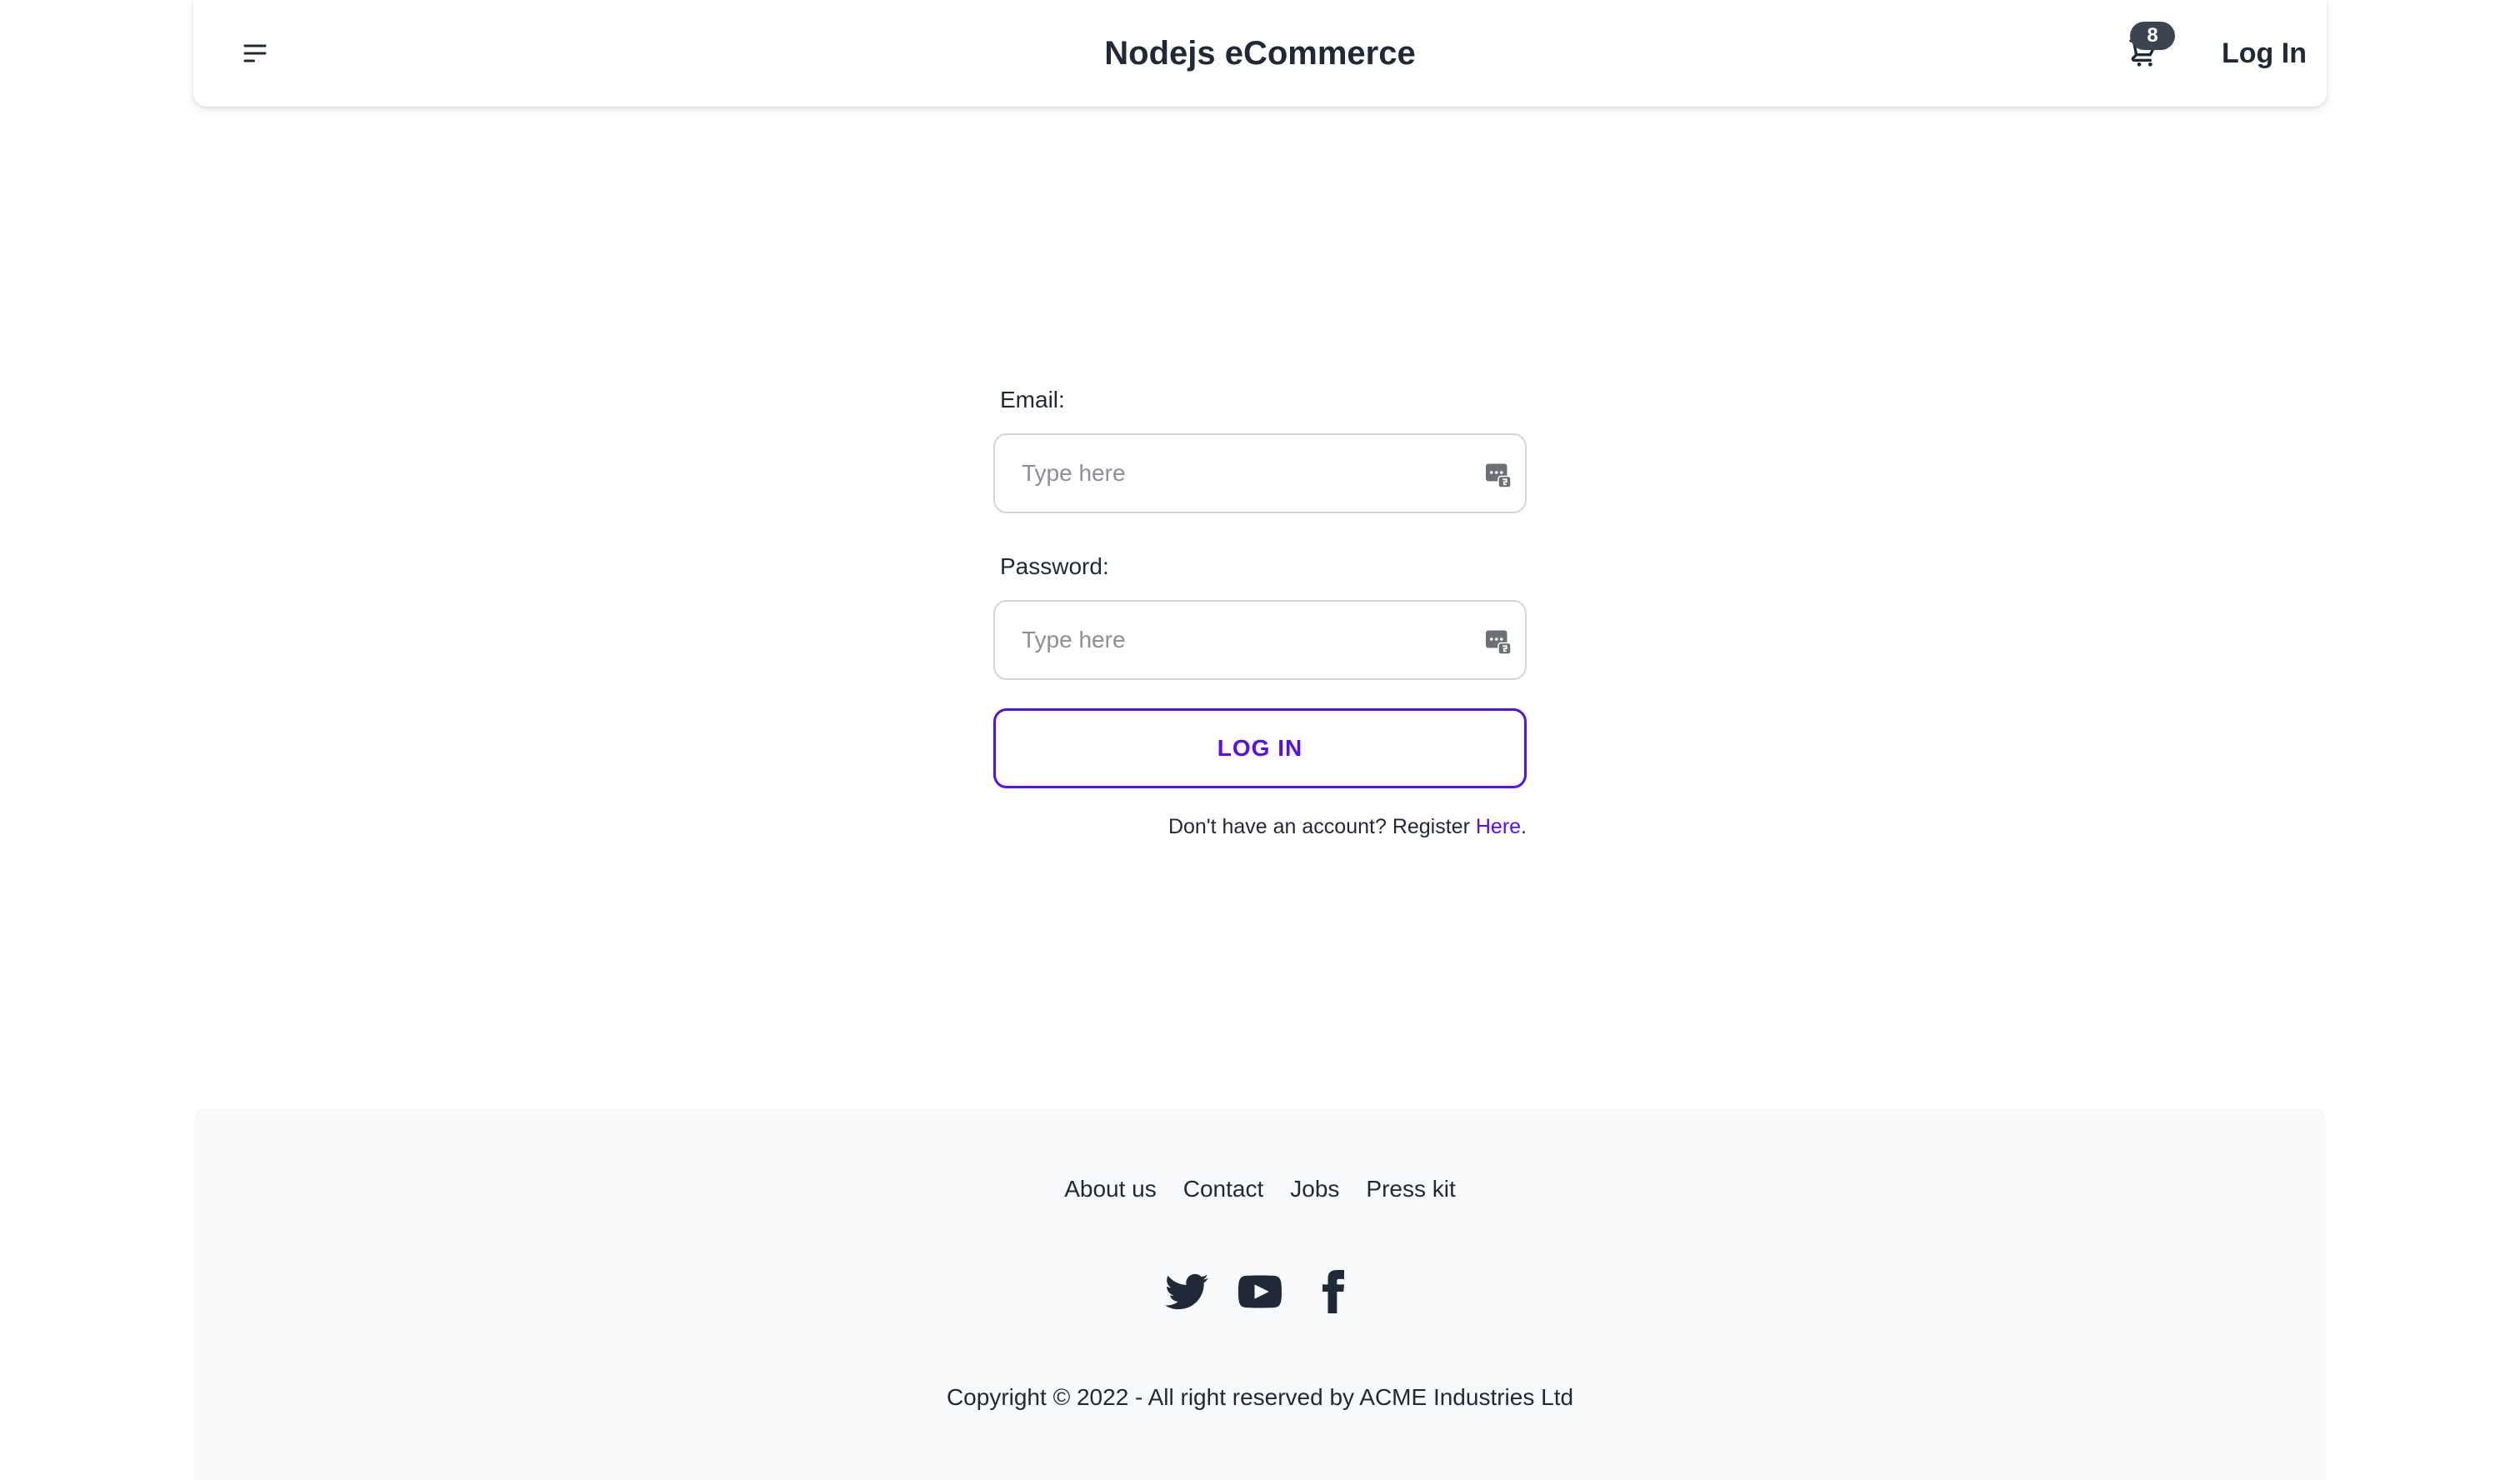 This screenshot has width=2520, height=1480. I want to click on youtube-icon-graphic, so click(1260, 1291).